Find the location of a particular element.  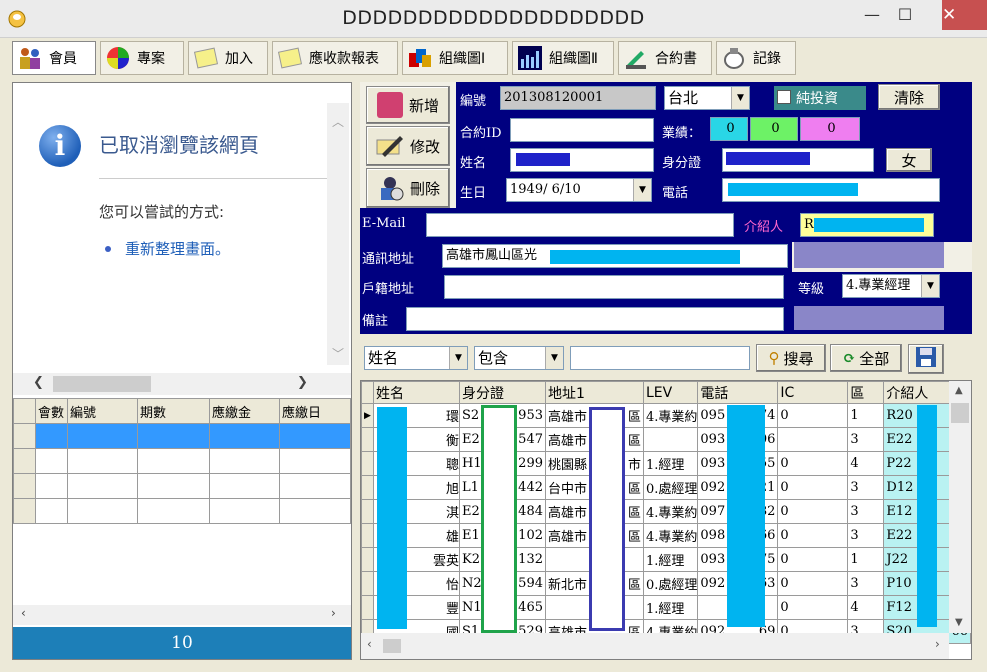

name-column-redaction is located at coordinates (392, 518).